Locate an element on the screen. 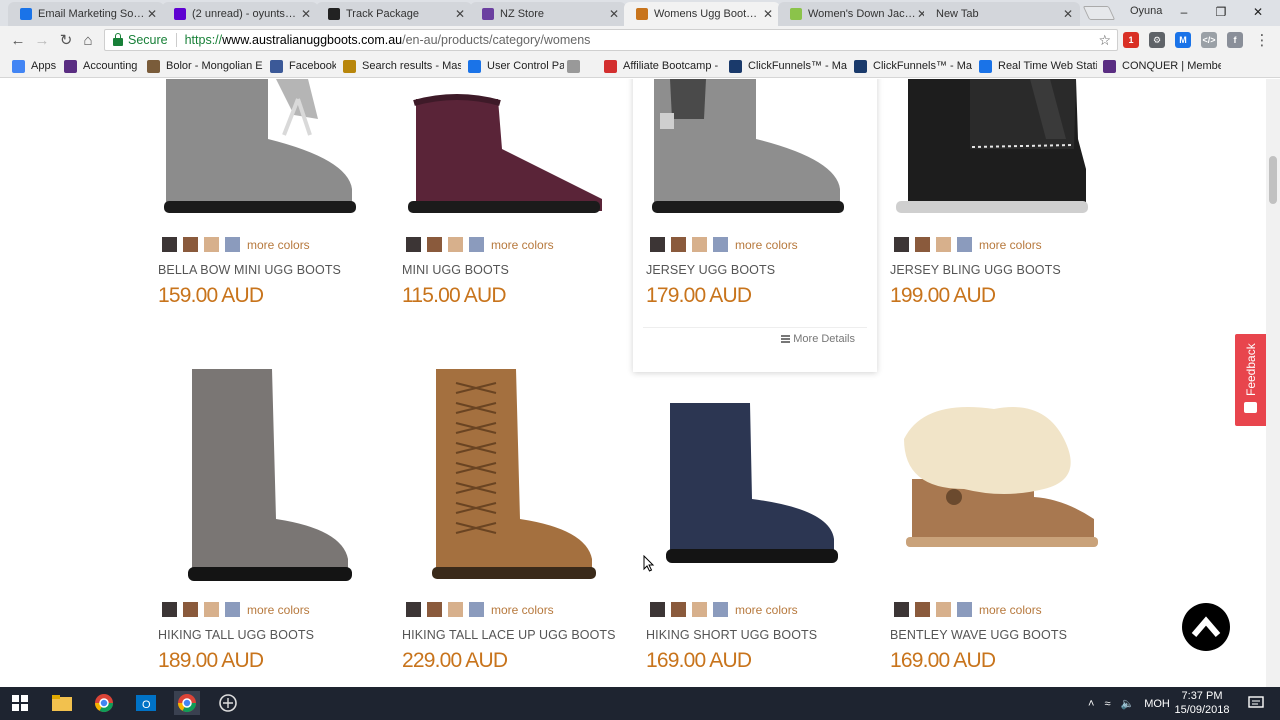 The height and width of the screenshot is (720, 1280). chrome-icon is located at coordinates (104, 703).